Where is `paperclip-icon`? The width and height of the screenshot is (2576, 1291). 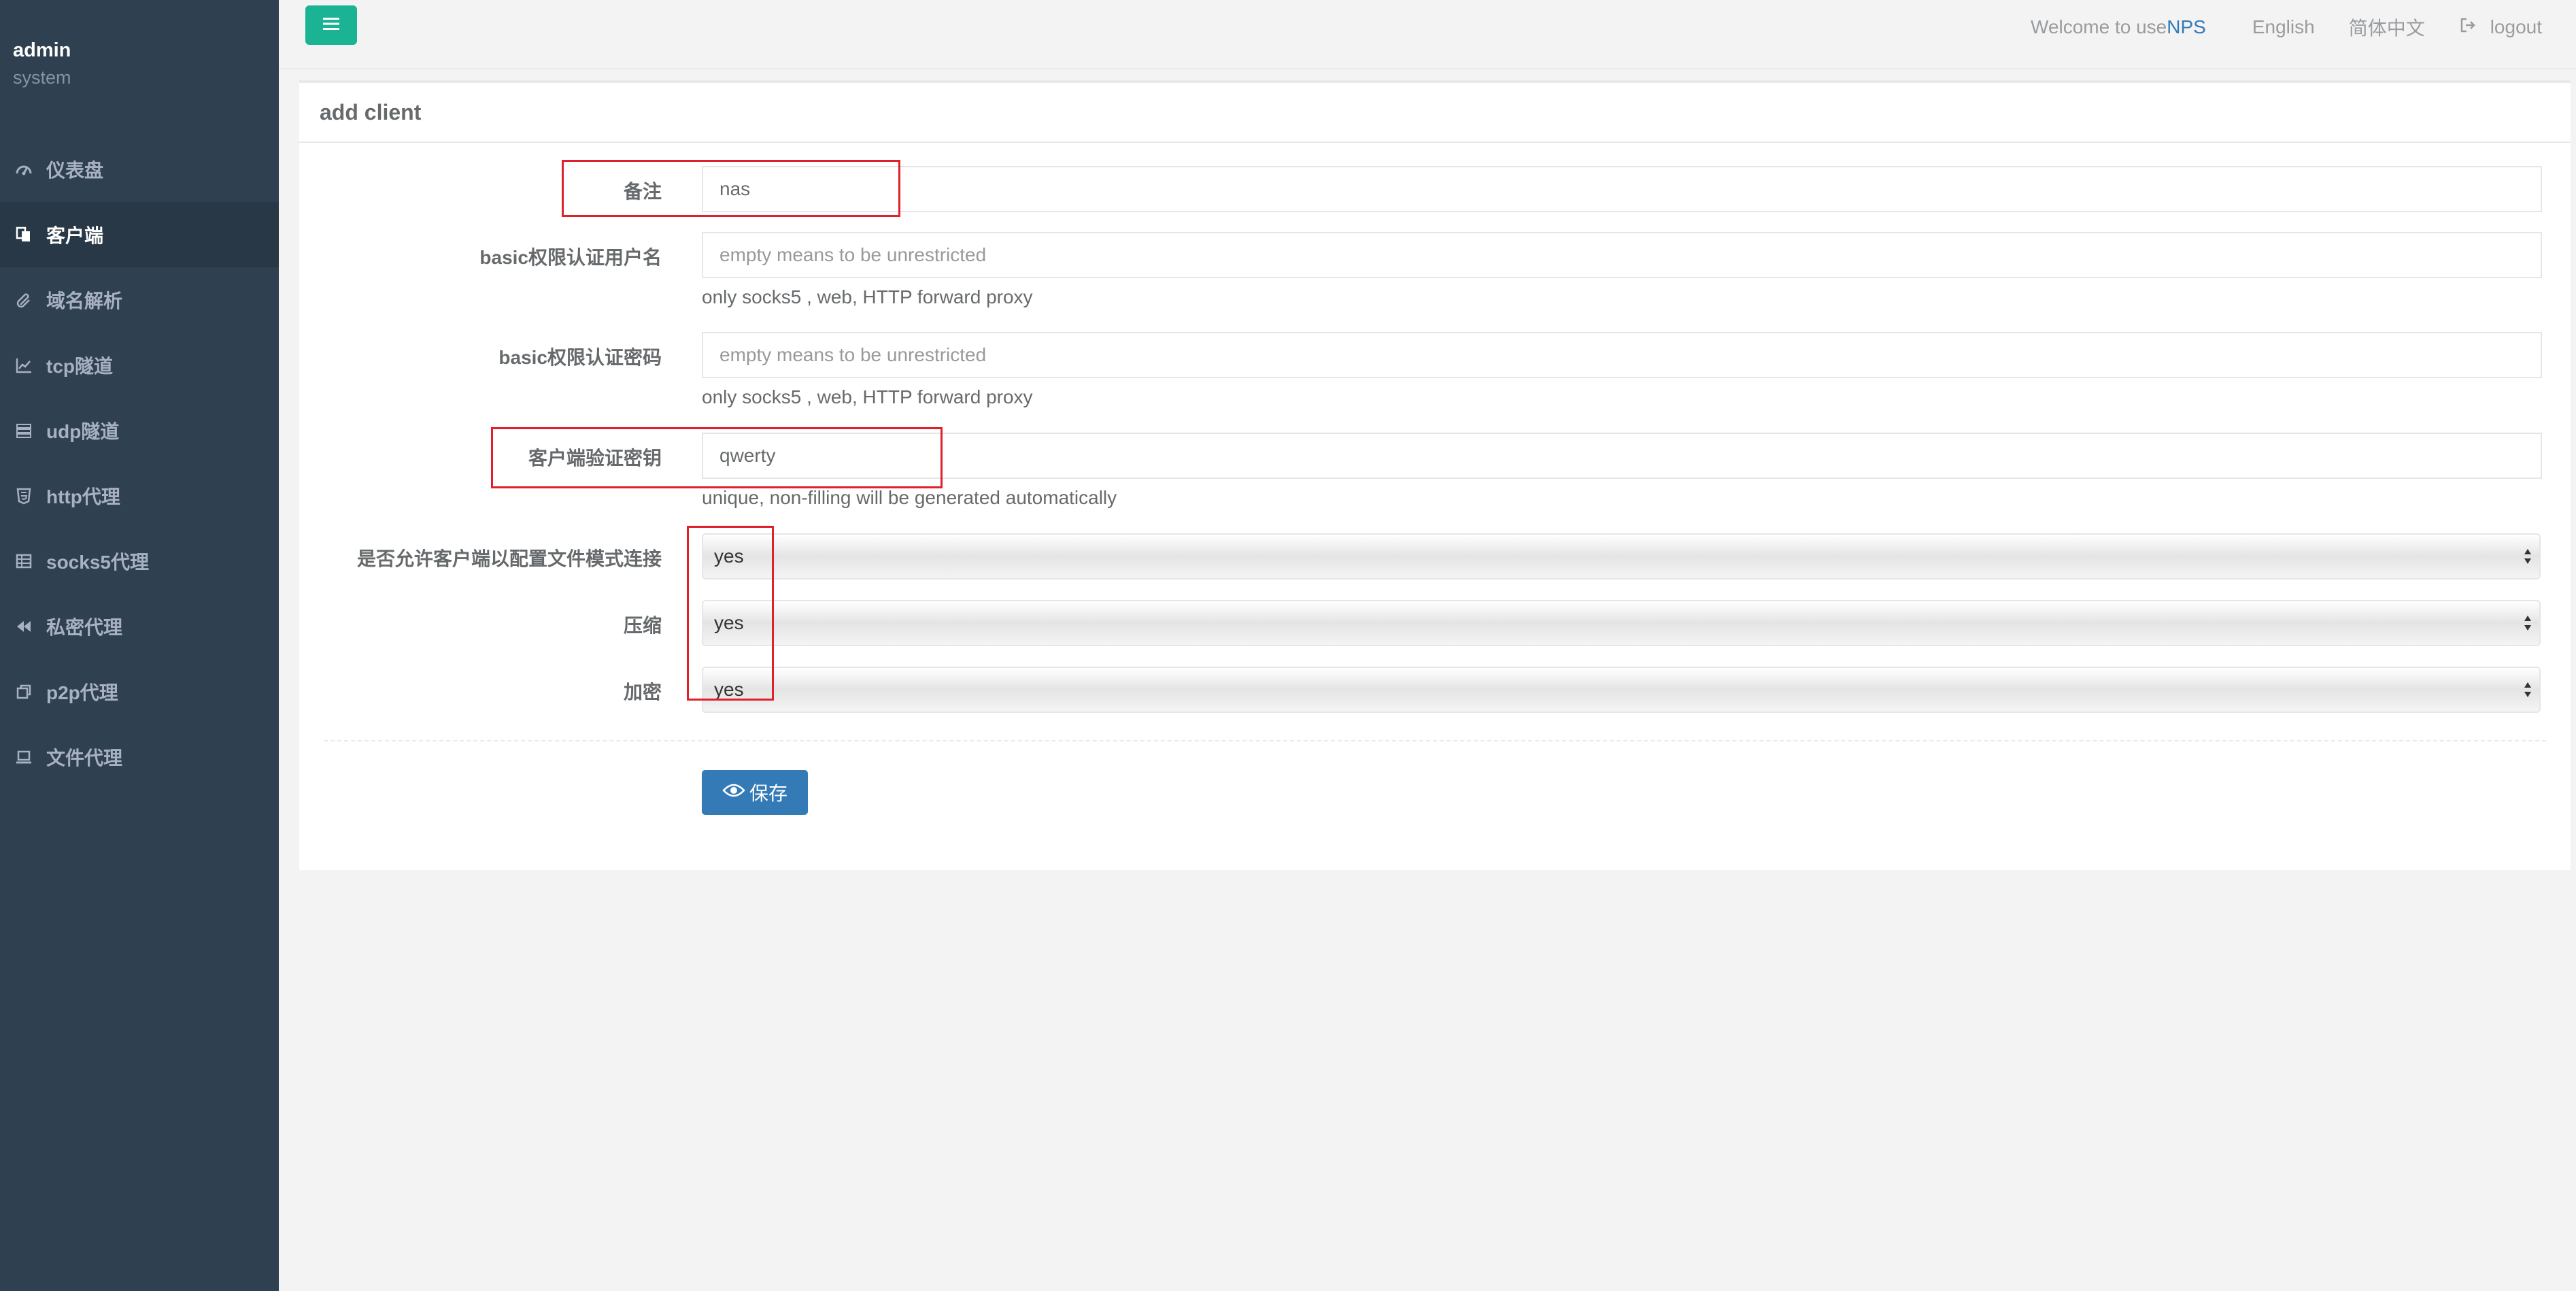
paperclip-icon is located at coordinates (24, 300).